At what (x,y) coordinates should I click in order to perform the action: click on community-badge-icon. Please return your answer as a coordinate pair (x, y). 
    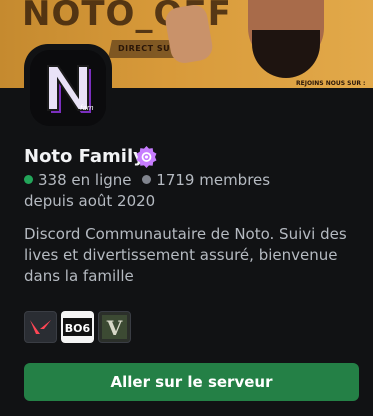
    Looking at the image, I should click on (146, 156).